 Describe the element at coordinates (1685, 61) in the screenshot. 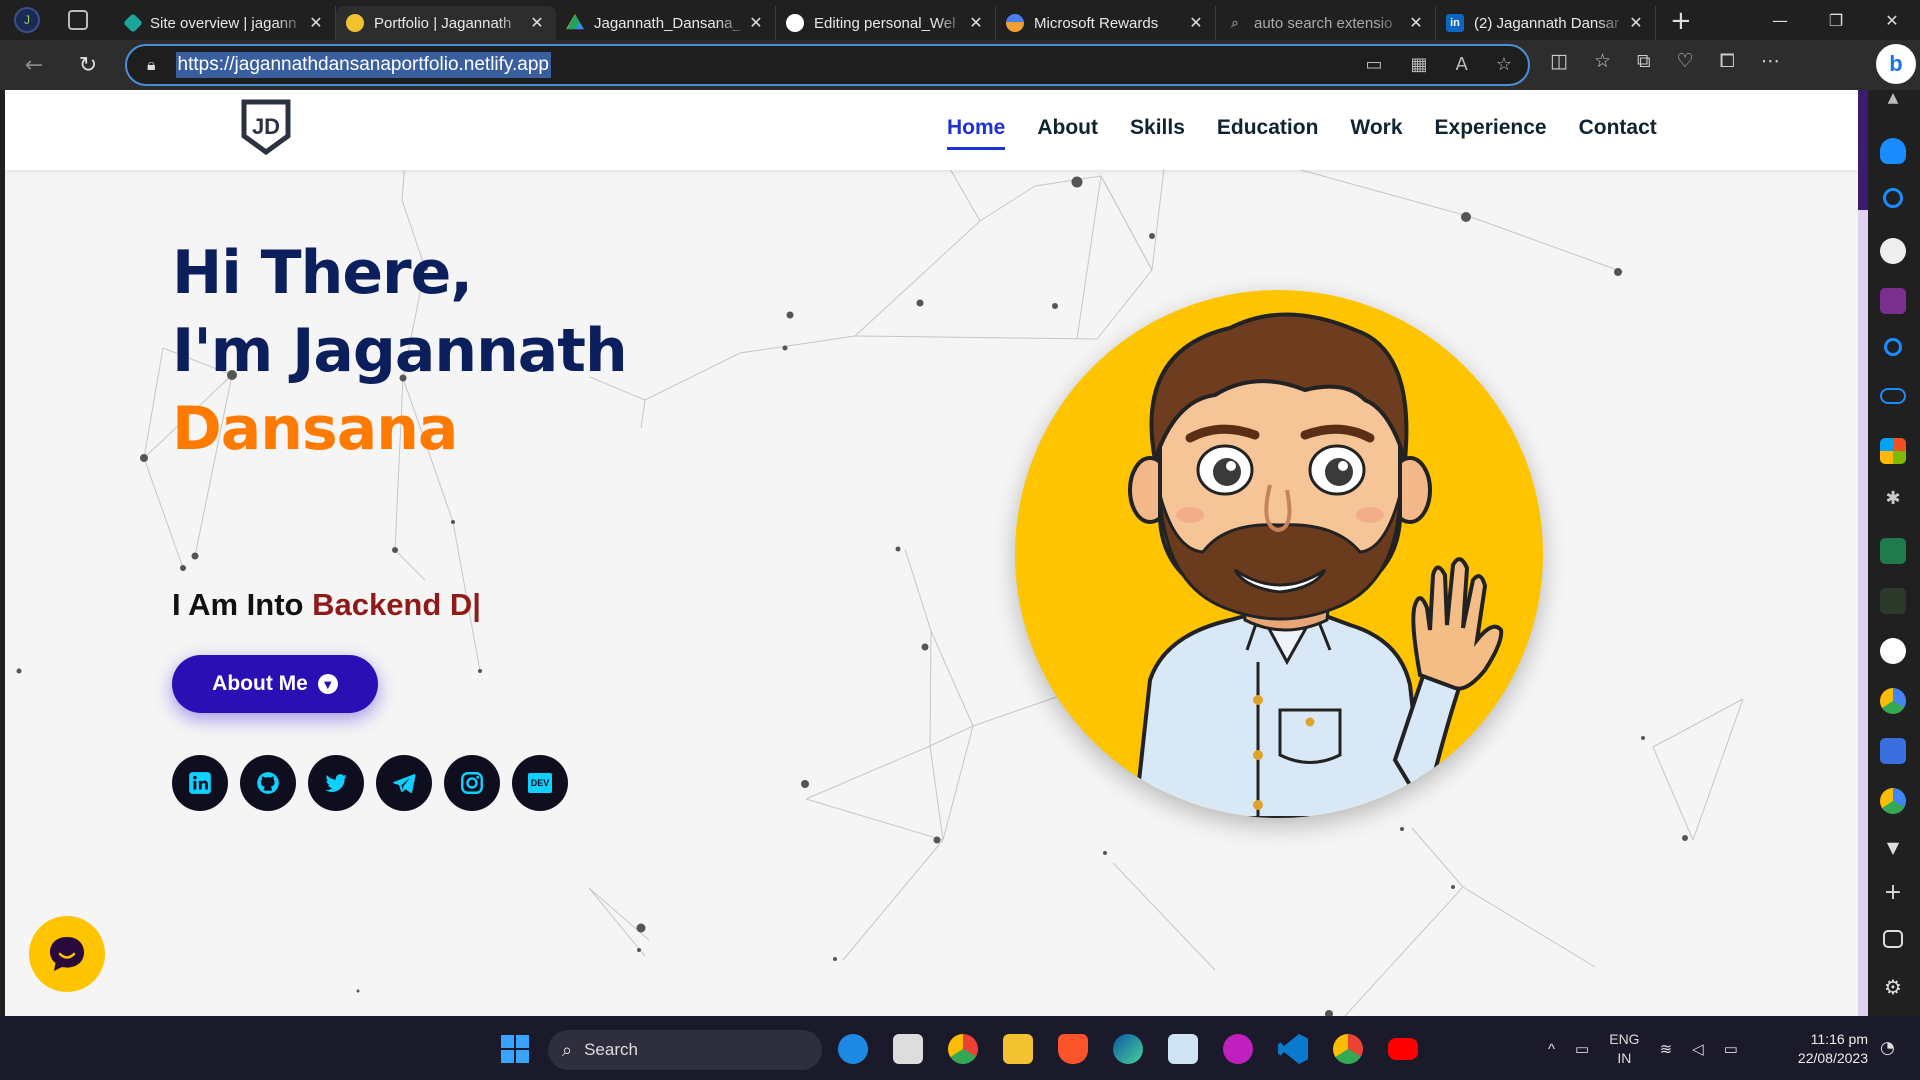

I see `browser-essentials-icon: ♡` at that location.